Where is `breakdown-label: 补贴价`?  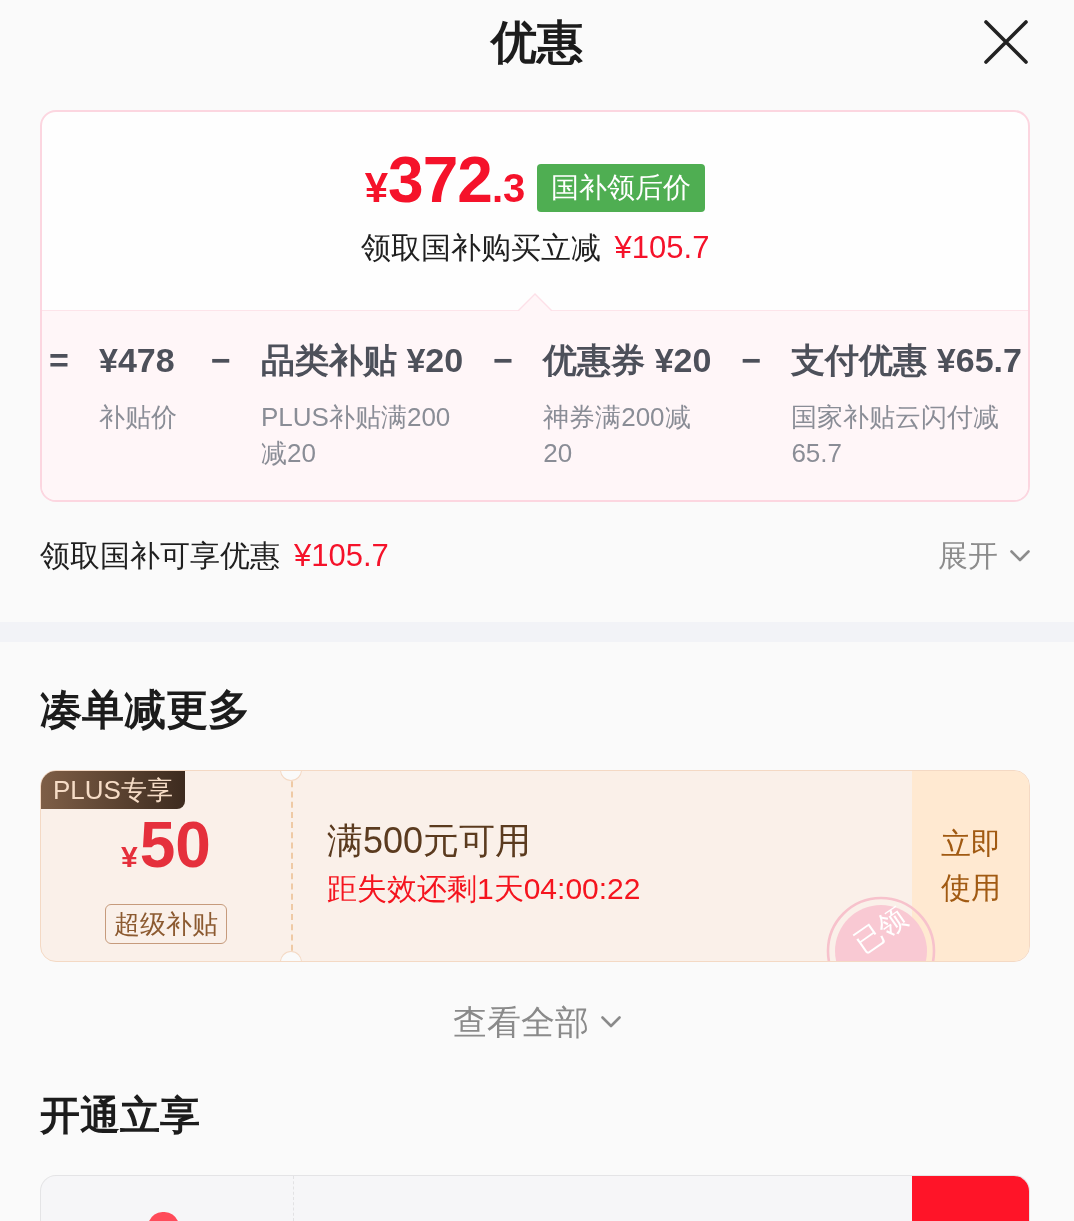
breakdown-label: 补贴价 is located at coordinates (138, 417).